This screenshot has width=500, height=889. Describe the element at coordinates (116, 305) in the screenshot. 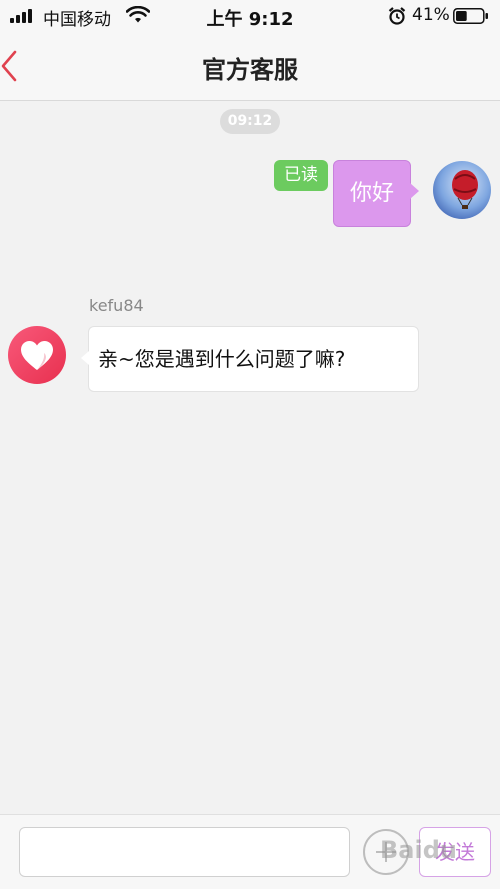

I see `agent-name: kefu84` at that location.